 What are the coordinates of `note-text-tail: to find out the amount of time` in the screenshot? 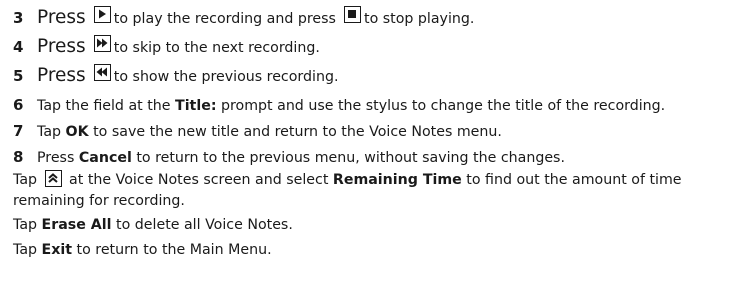 It's located at (574, 180).